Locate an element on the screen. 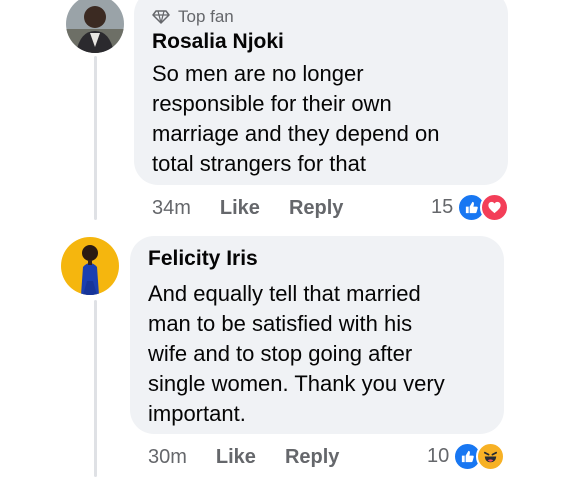  thread-line-top is located at coordinates (95, 138).